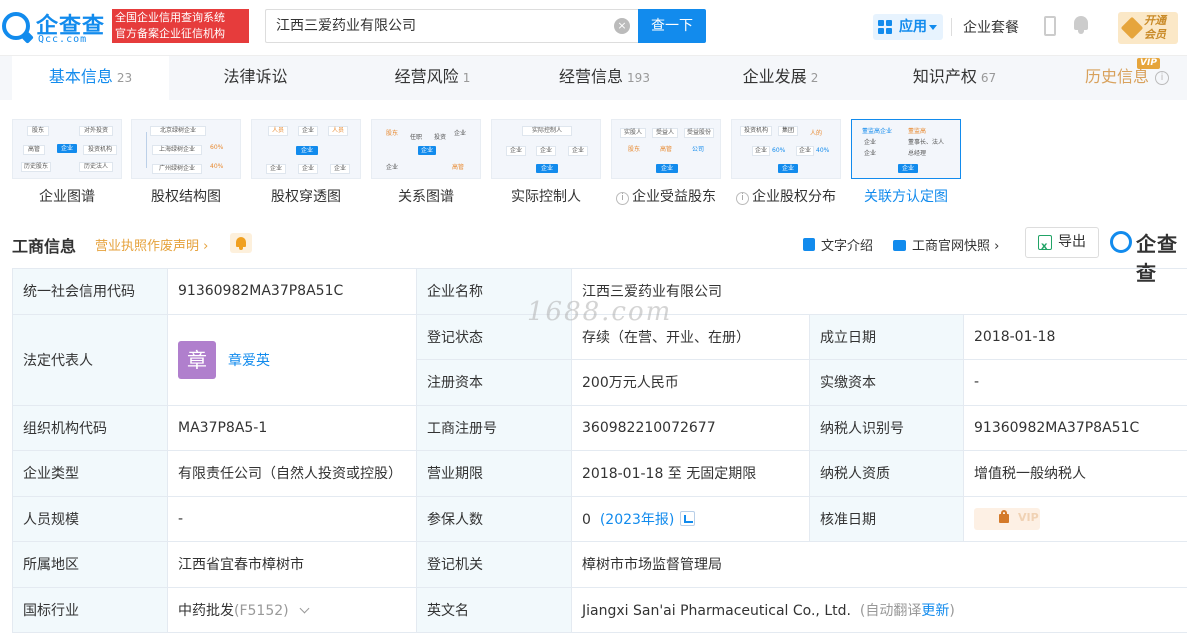 This screenshot has width=1187, height=633. Describe the element at coordinates (249, 361) in the screenshot. I see `legal-rep-link: 章爱英` at that location.